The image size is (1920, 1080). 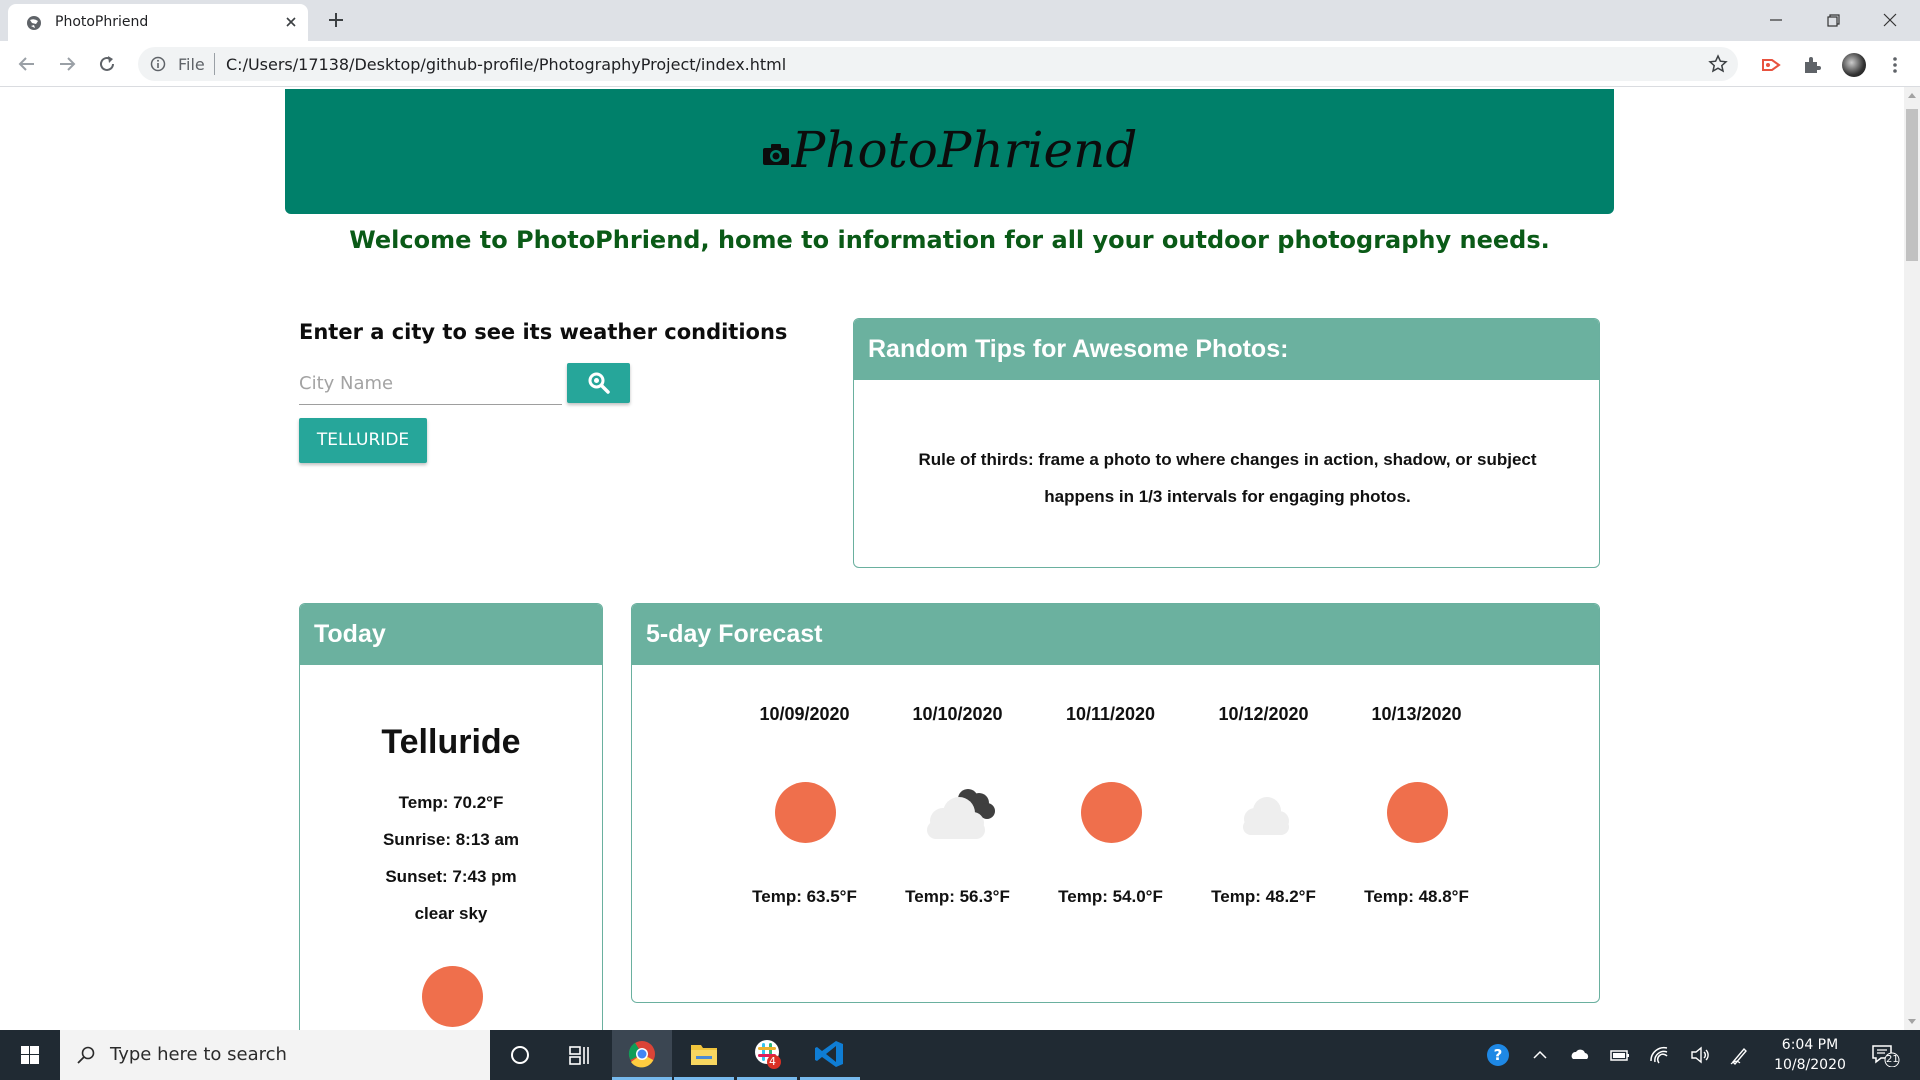 What do you see at coordinates (1812, 65) in the screenshot?
I see `extensions-puzzle-icon` at bounding box center [1812, 65].